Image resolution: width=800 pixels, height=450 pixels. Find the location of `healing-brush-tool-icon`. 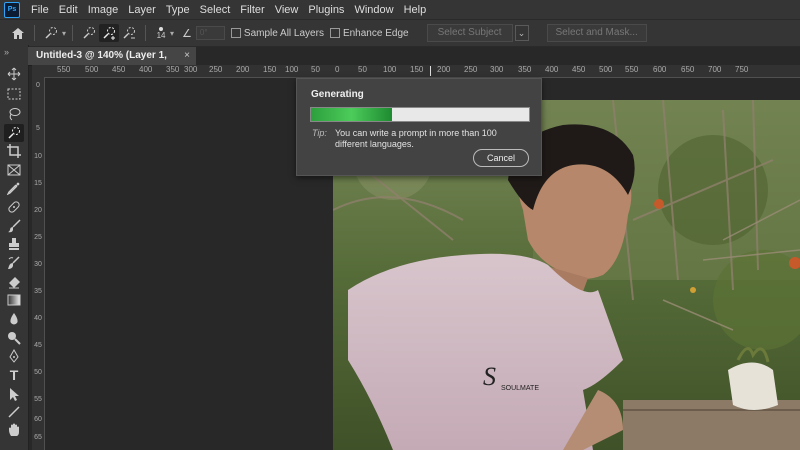

healing-brush-tool-icon is located at coordinates (14, 207).